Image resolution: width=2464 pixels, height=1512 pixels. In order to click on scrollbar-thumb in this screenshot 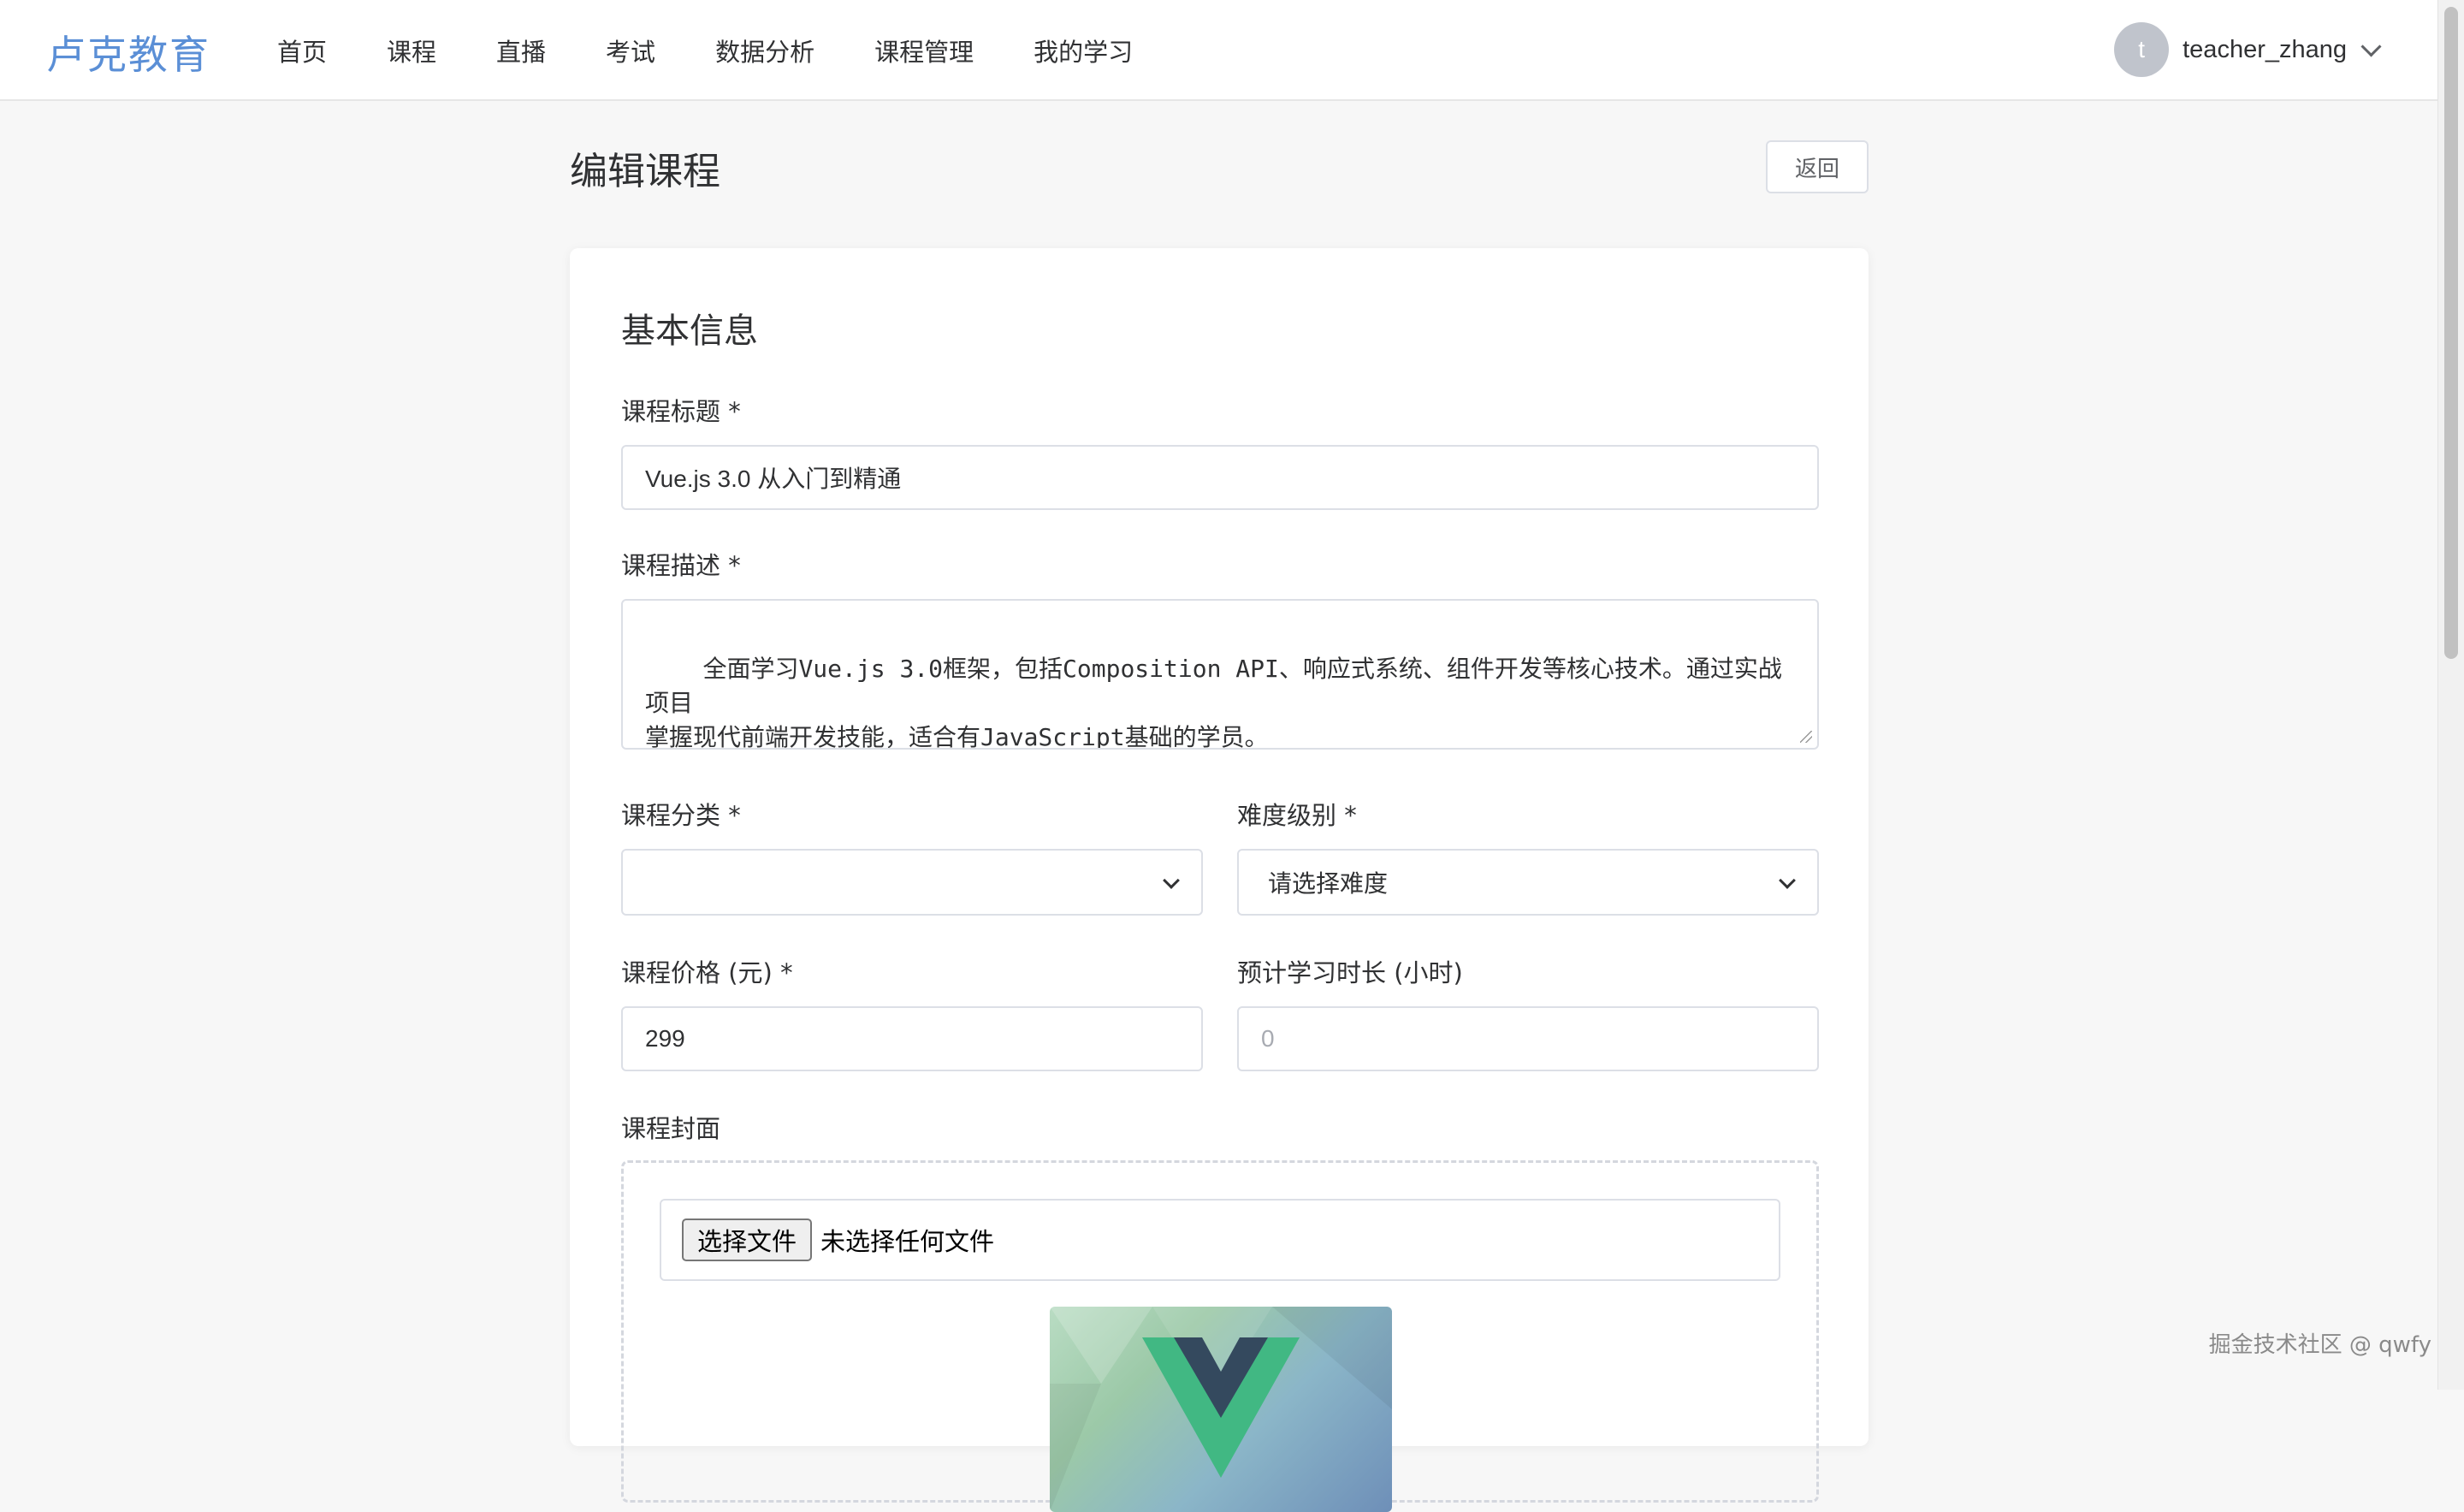, I will do `click(2451, 333)`.